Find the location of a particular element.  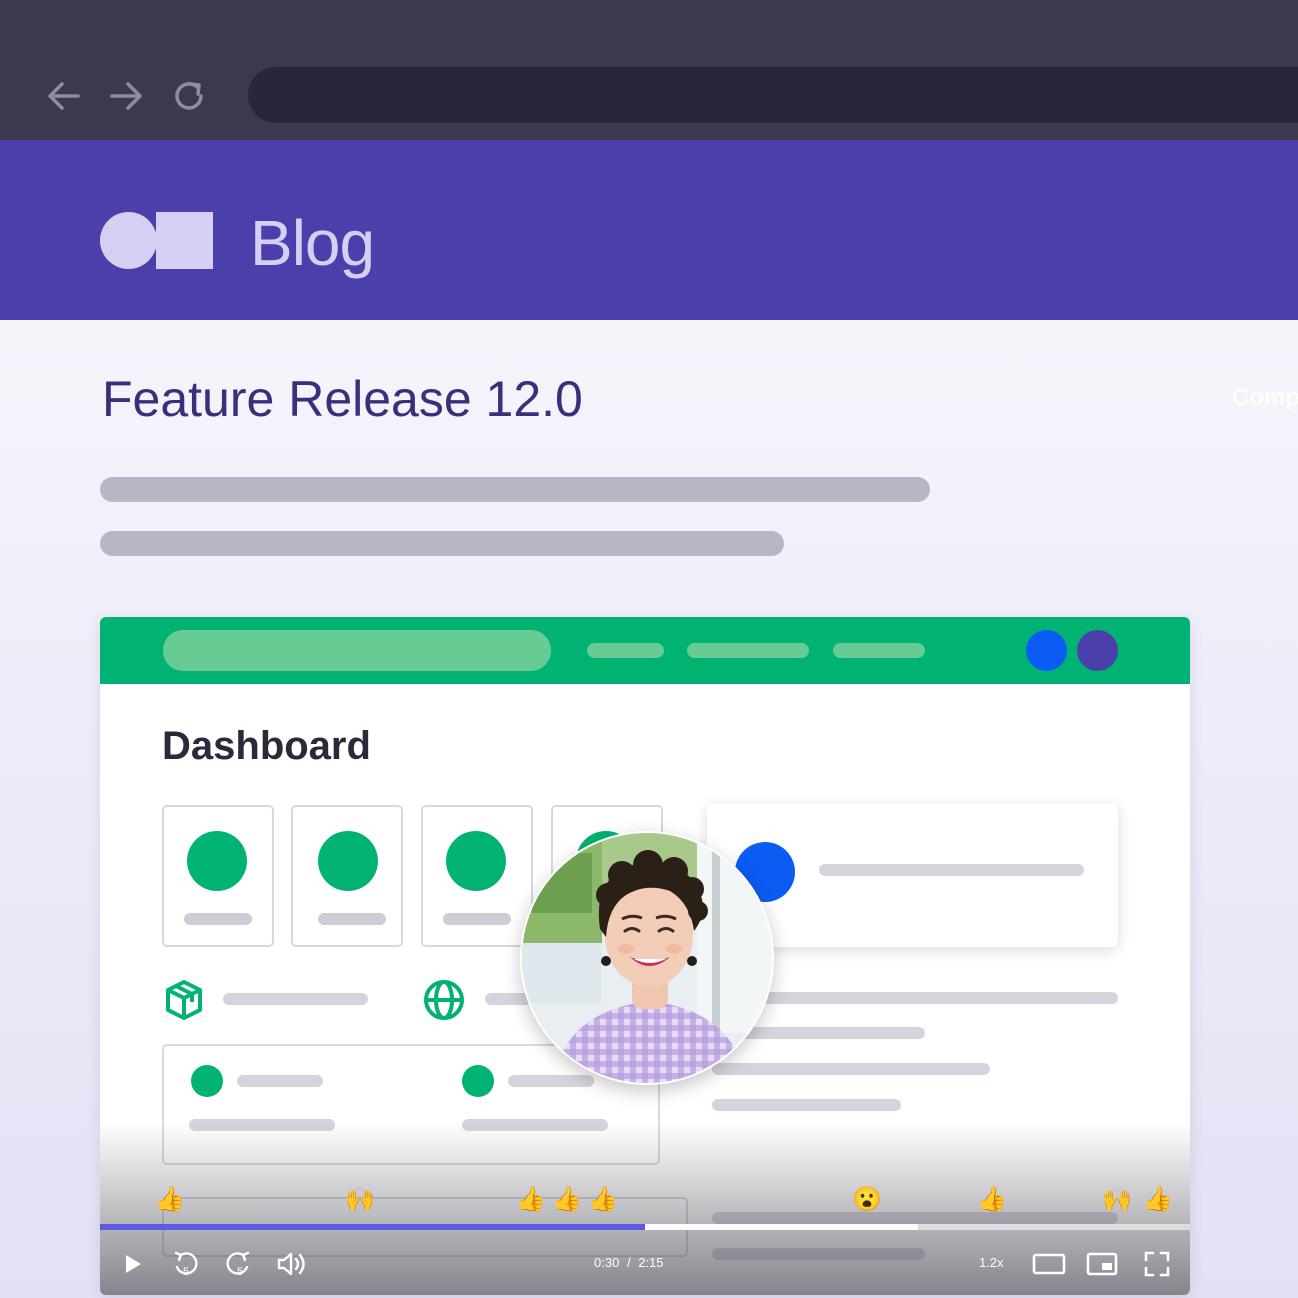

app-navbar is located at coordinates (645, 650).